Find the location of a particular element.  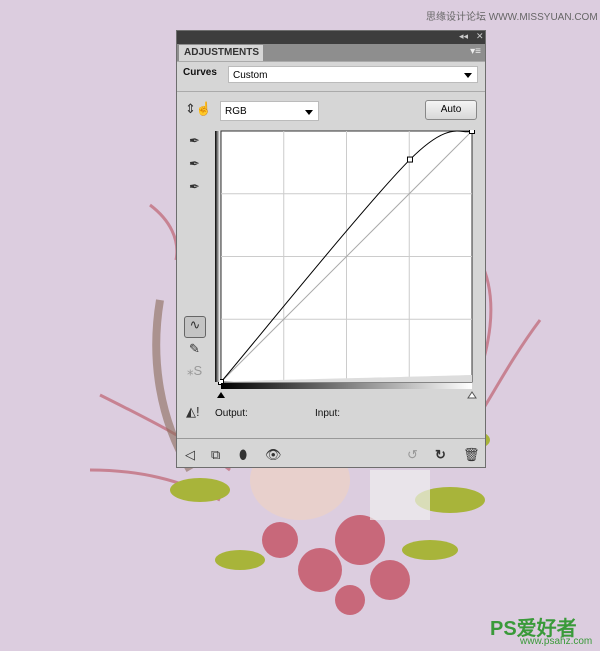

output-gradient is located at coordinates (217, 256).